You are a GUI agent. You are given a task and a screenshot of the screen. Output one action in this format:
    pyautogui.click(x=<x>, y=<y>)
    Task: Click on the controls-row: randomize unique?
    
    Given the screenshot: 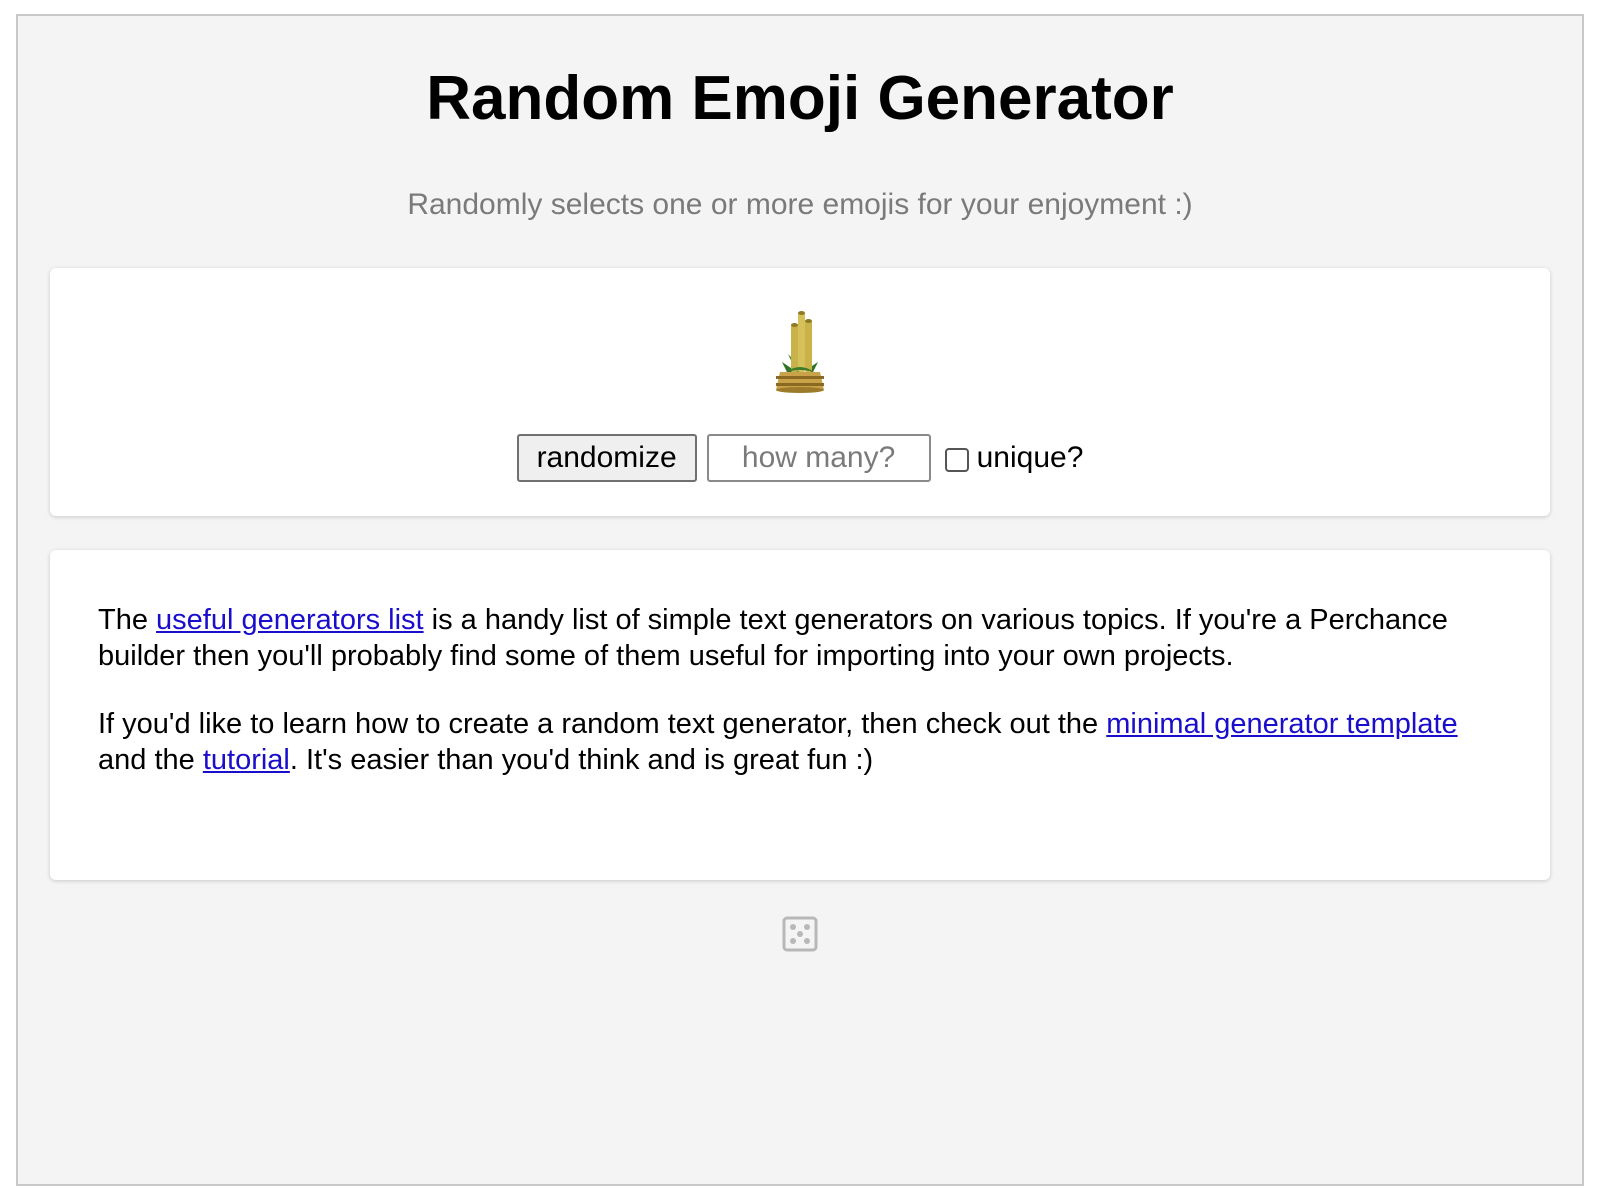 What is the action you would take?
    pyautogui.click(x=800, y=458)
    